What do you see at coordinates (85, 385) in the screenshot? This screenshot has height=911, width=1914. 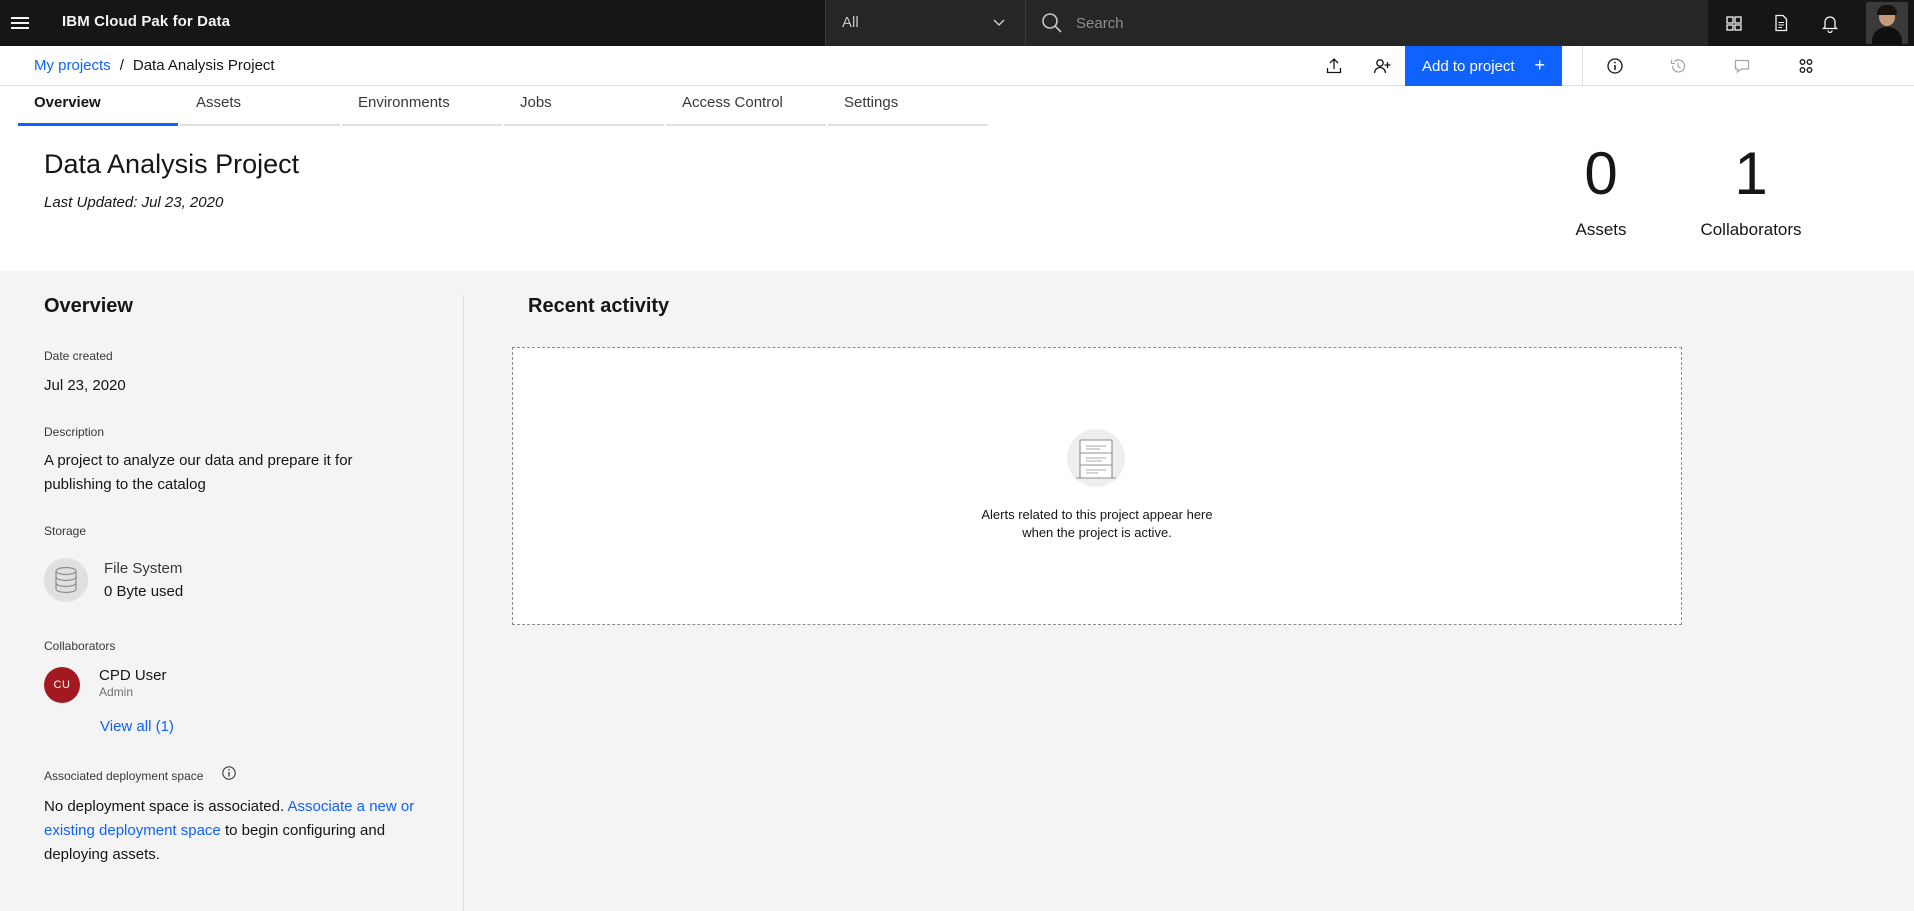 I see `date-created-value: Jul 23, 2020` at bounding box center [85, 385].